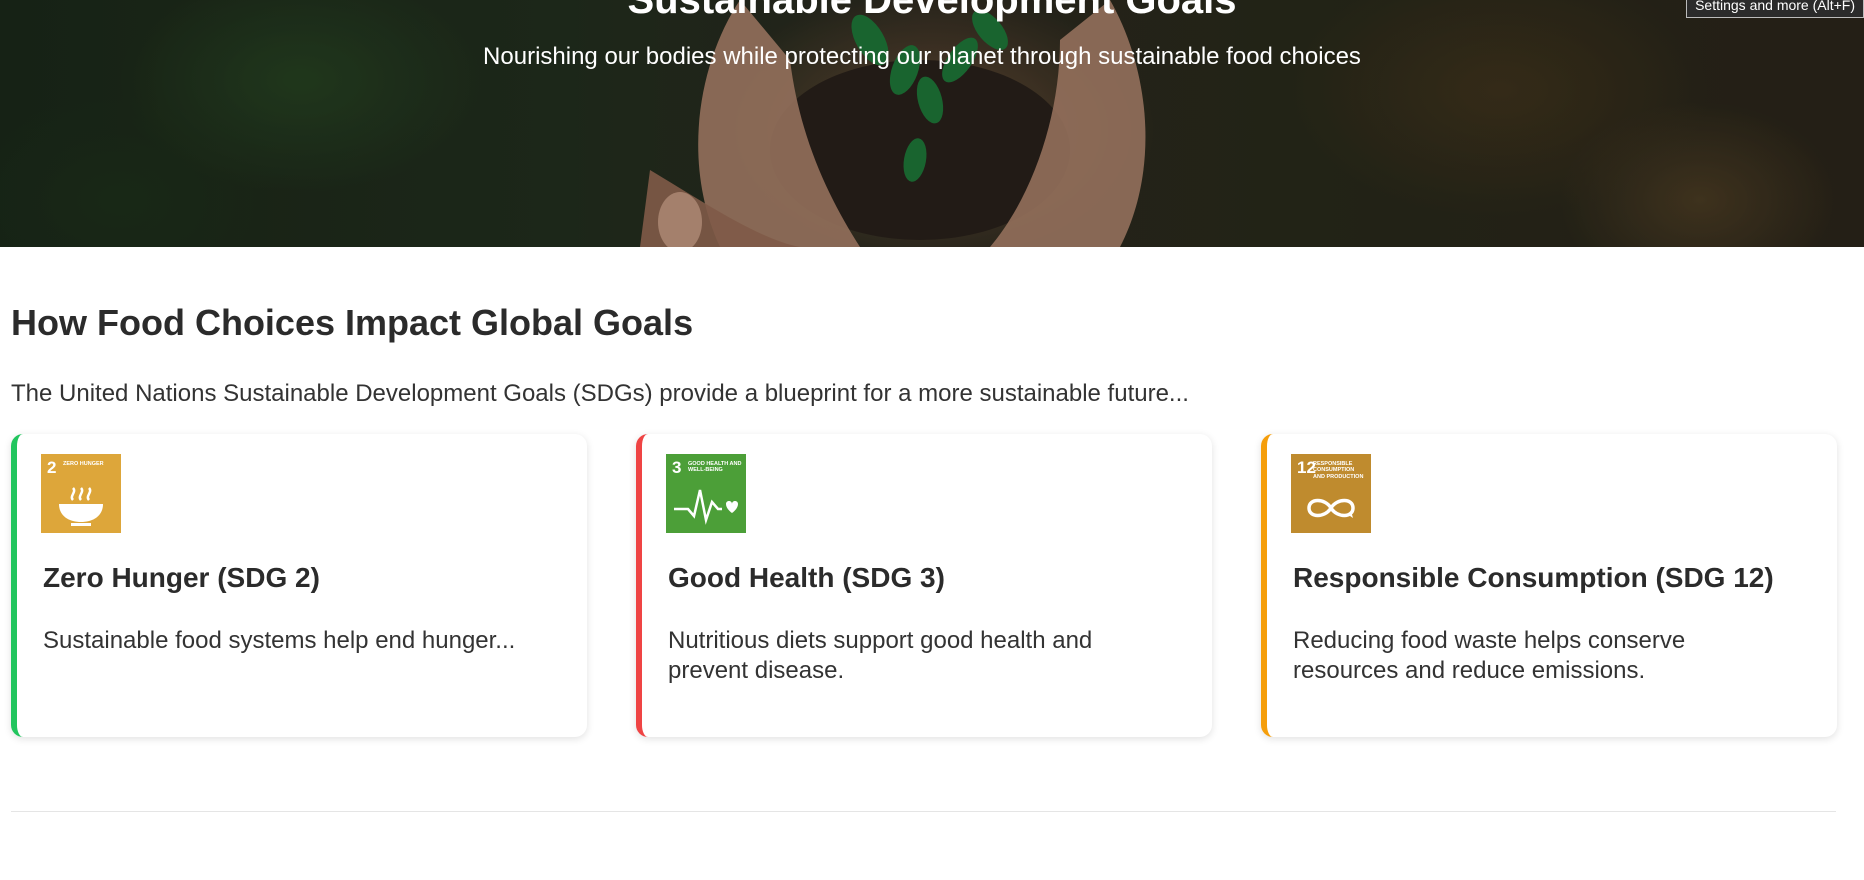  I want to click on card-title: Zero Hunger (SDG 2), so click(181, 577).